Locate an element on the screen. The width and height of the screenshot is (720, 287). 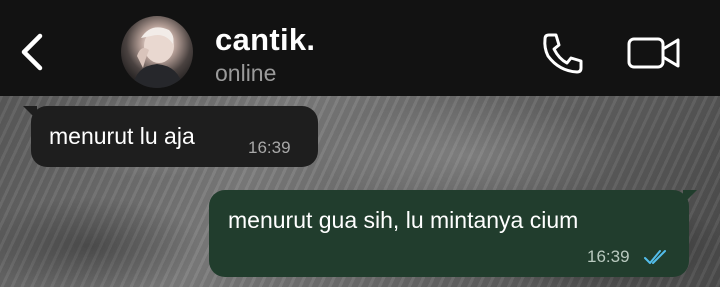
message-text: menurut lu aja is located at coordinates (122, 136).